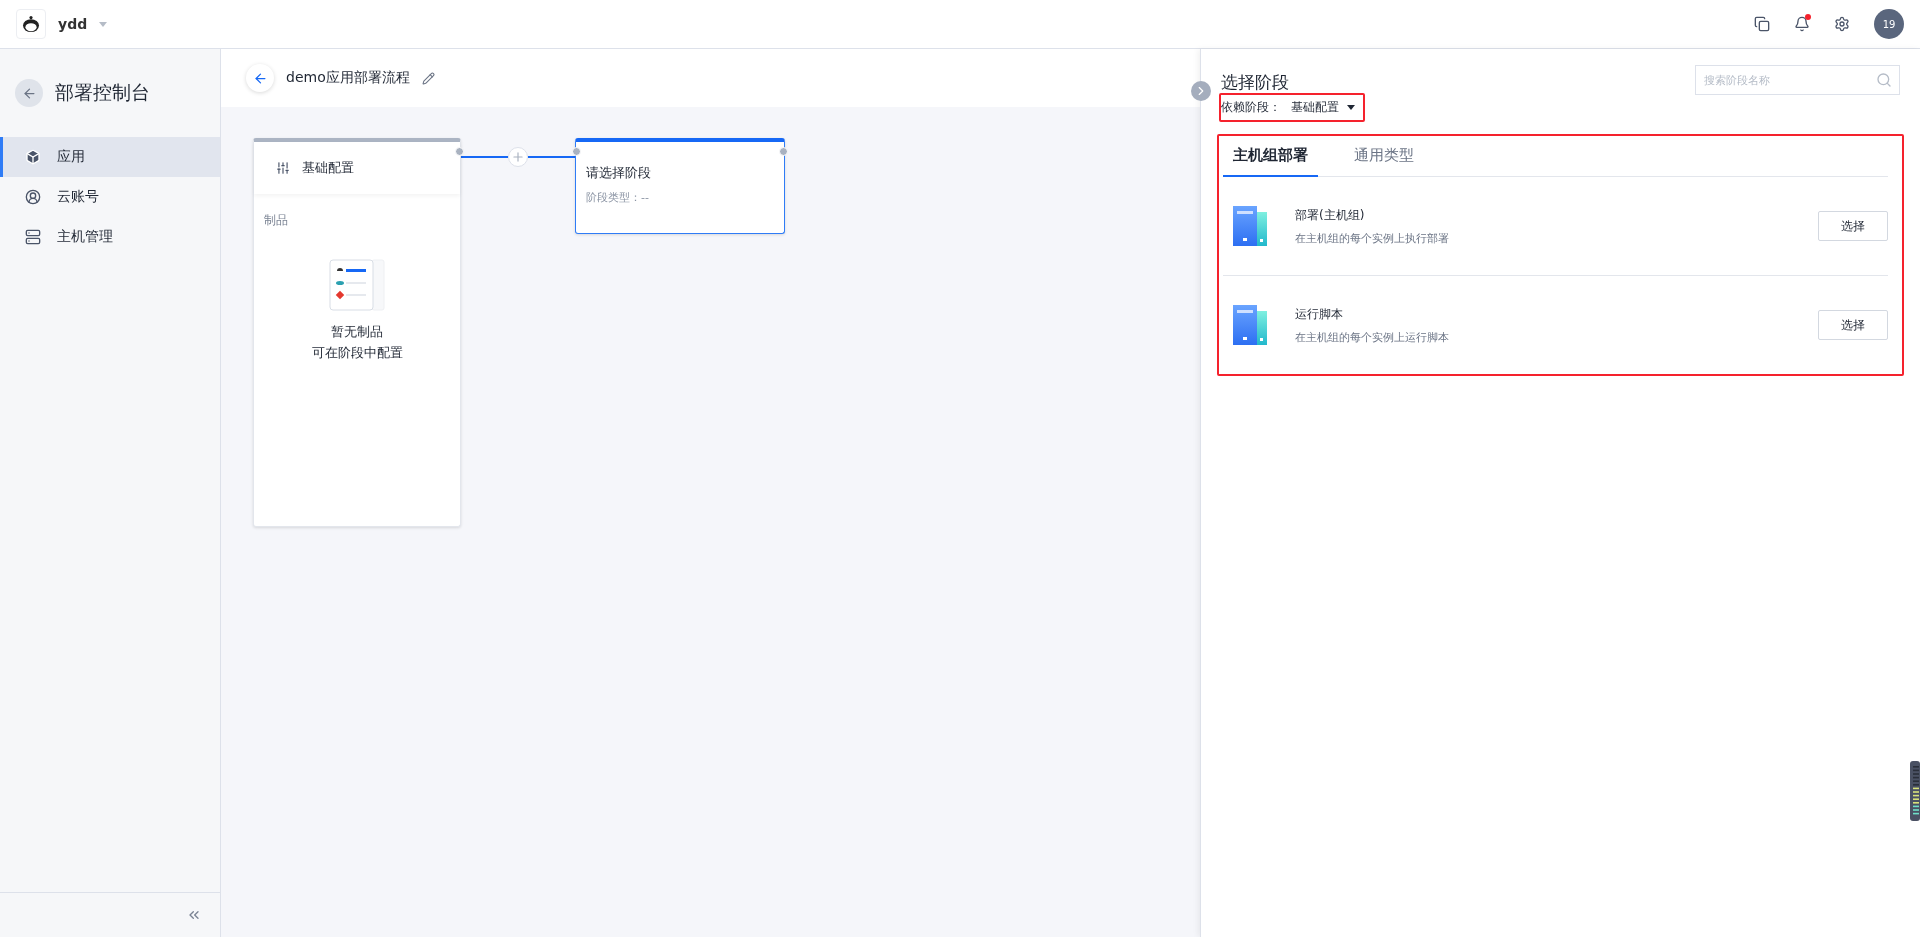 Image resolution: width=1920 pixels, height=937 pixels. What do you see at coordinates (110, 157) in the screenshot?
I see `sidebar-item: 应用` at bounding box center [110, 157].